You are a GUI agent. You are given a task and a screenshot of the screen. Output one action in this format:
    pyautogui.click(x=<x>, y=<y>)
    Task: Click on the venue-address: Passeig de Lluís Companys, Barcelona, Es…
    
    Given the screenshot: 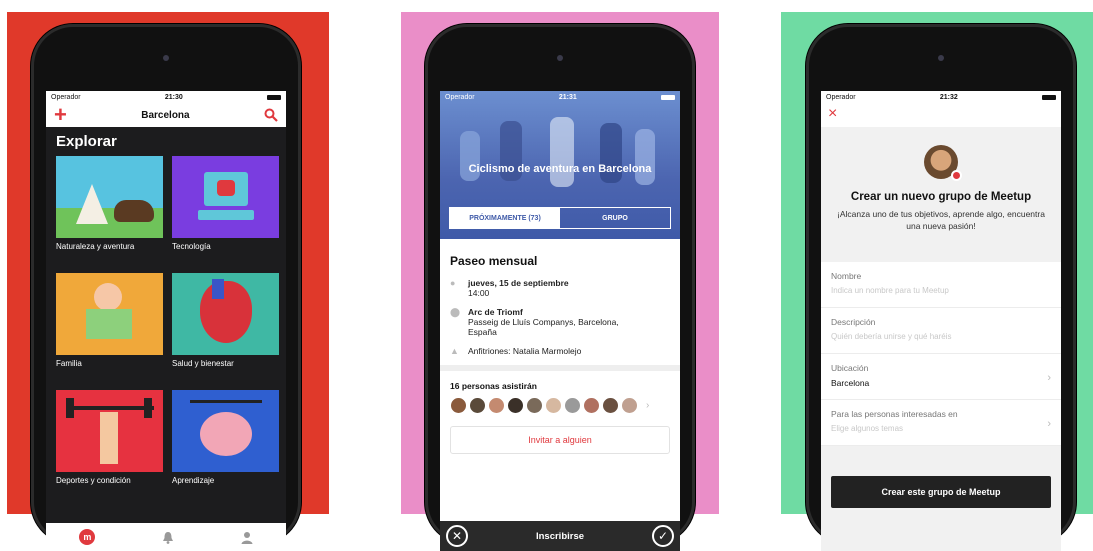 What is the action you would take?
    pyautogui.click(x=543, y=327)
    